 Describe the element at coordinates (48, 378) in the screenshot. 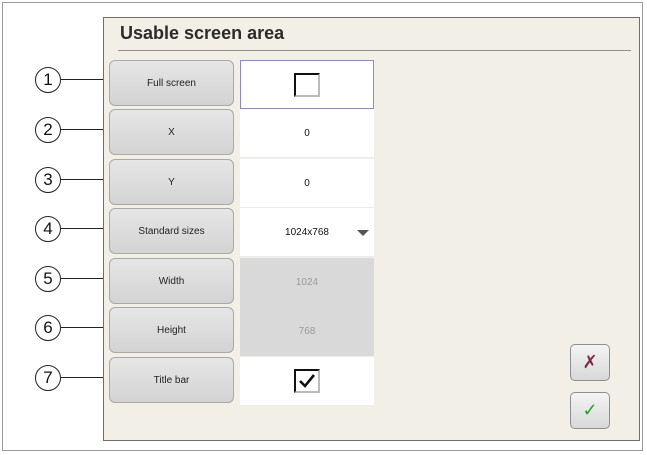

I see `callout-7: 7` at that location.